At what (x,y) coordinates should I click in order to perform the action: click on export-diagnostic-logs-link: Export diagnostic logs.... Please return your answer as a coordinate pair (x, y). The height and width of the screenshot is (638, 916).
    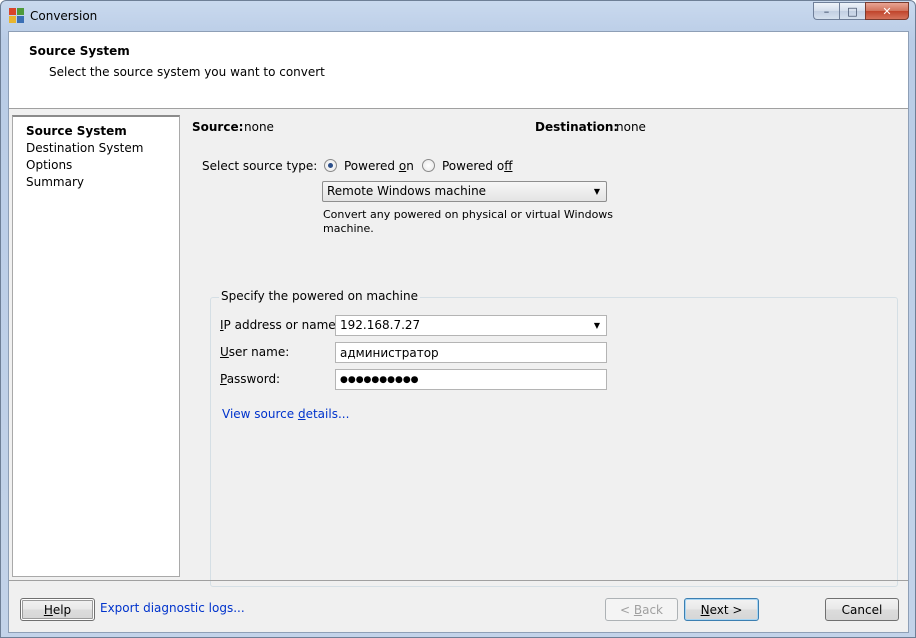
    Looking at the image, I should click on (172, 608).